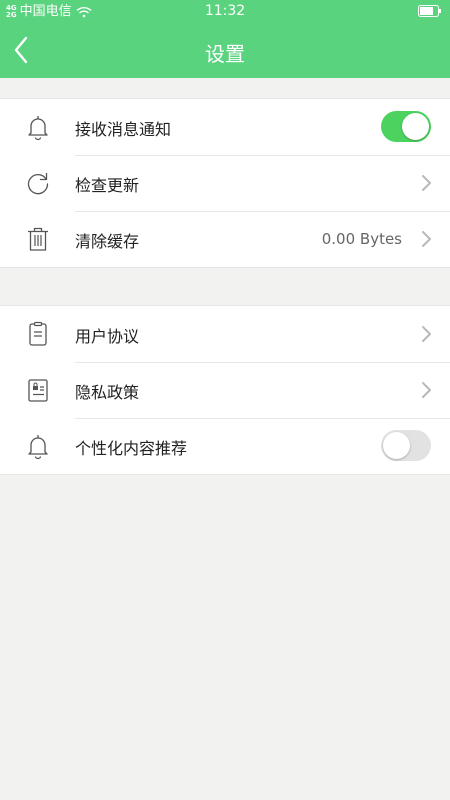 The width and height of the screenshot is (450, 800). What do you see at coordinates (123, 129) in the screenshot?
I see `setting-label-receive-notifications: 接收消息通知` at bounding box center [123, 129].